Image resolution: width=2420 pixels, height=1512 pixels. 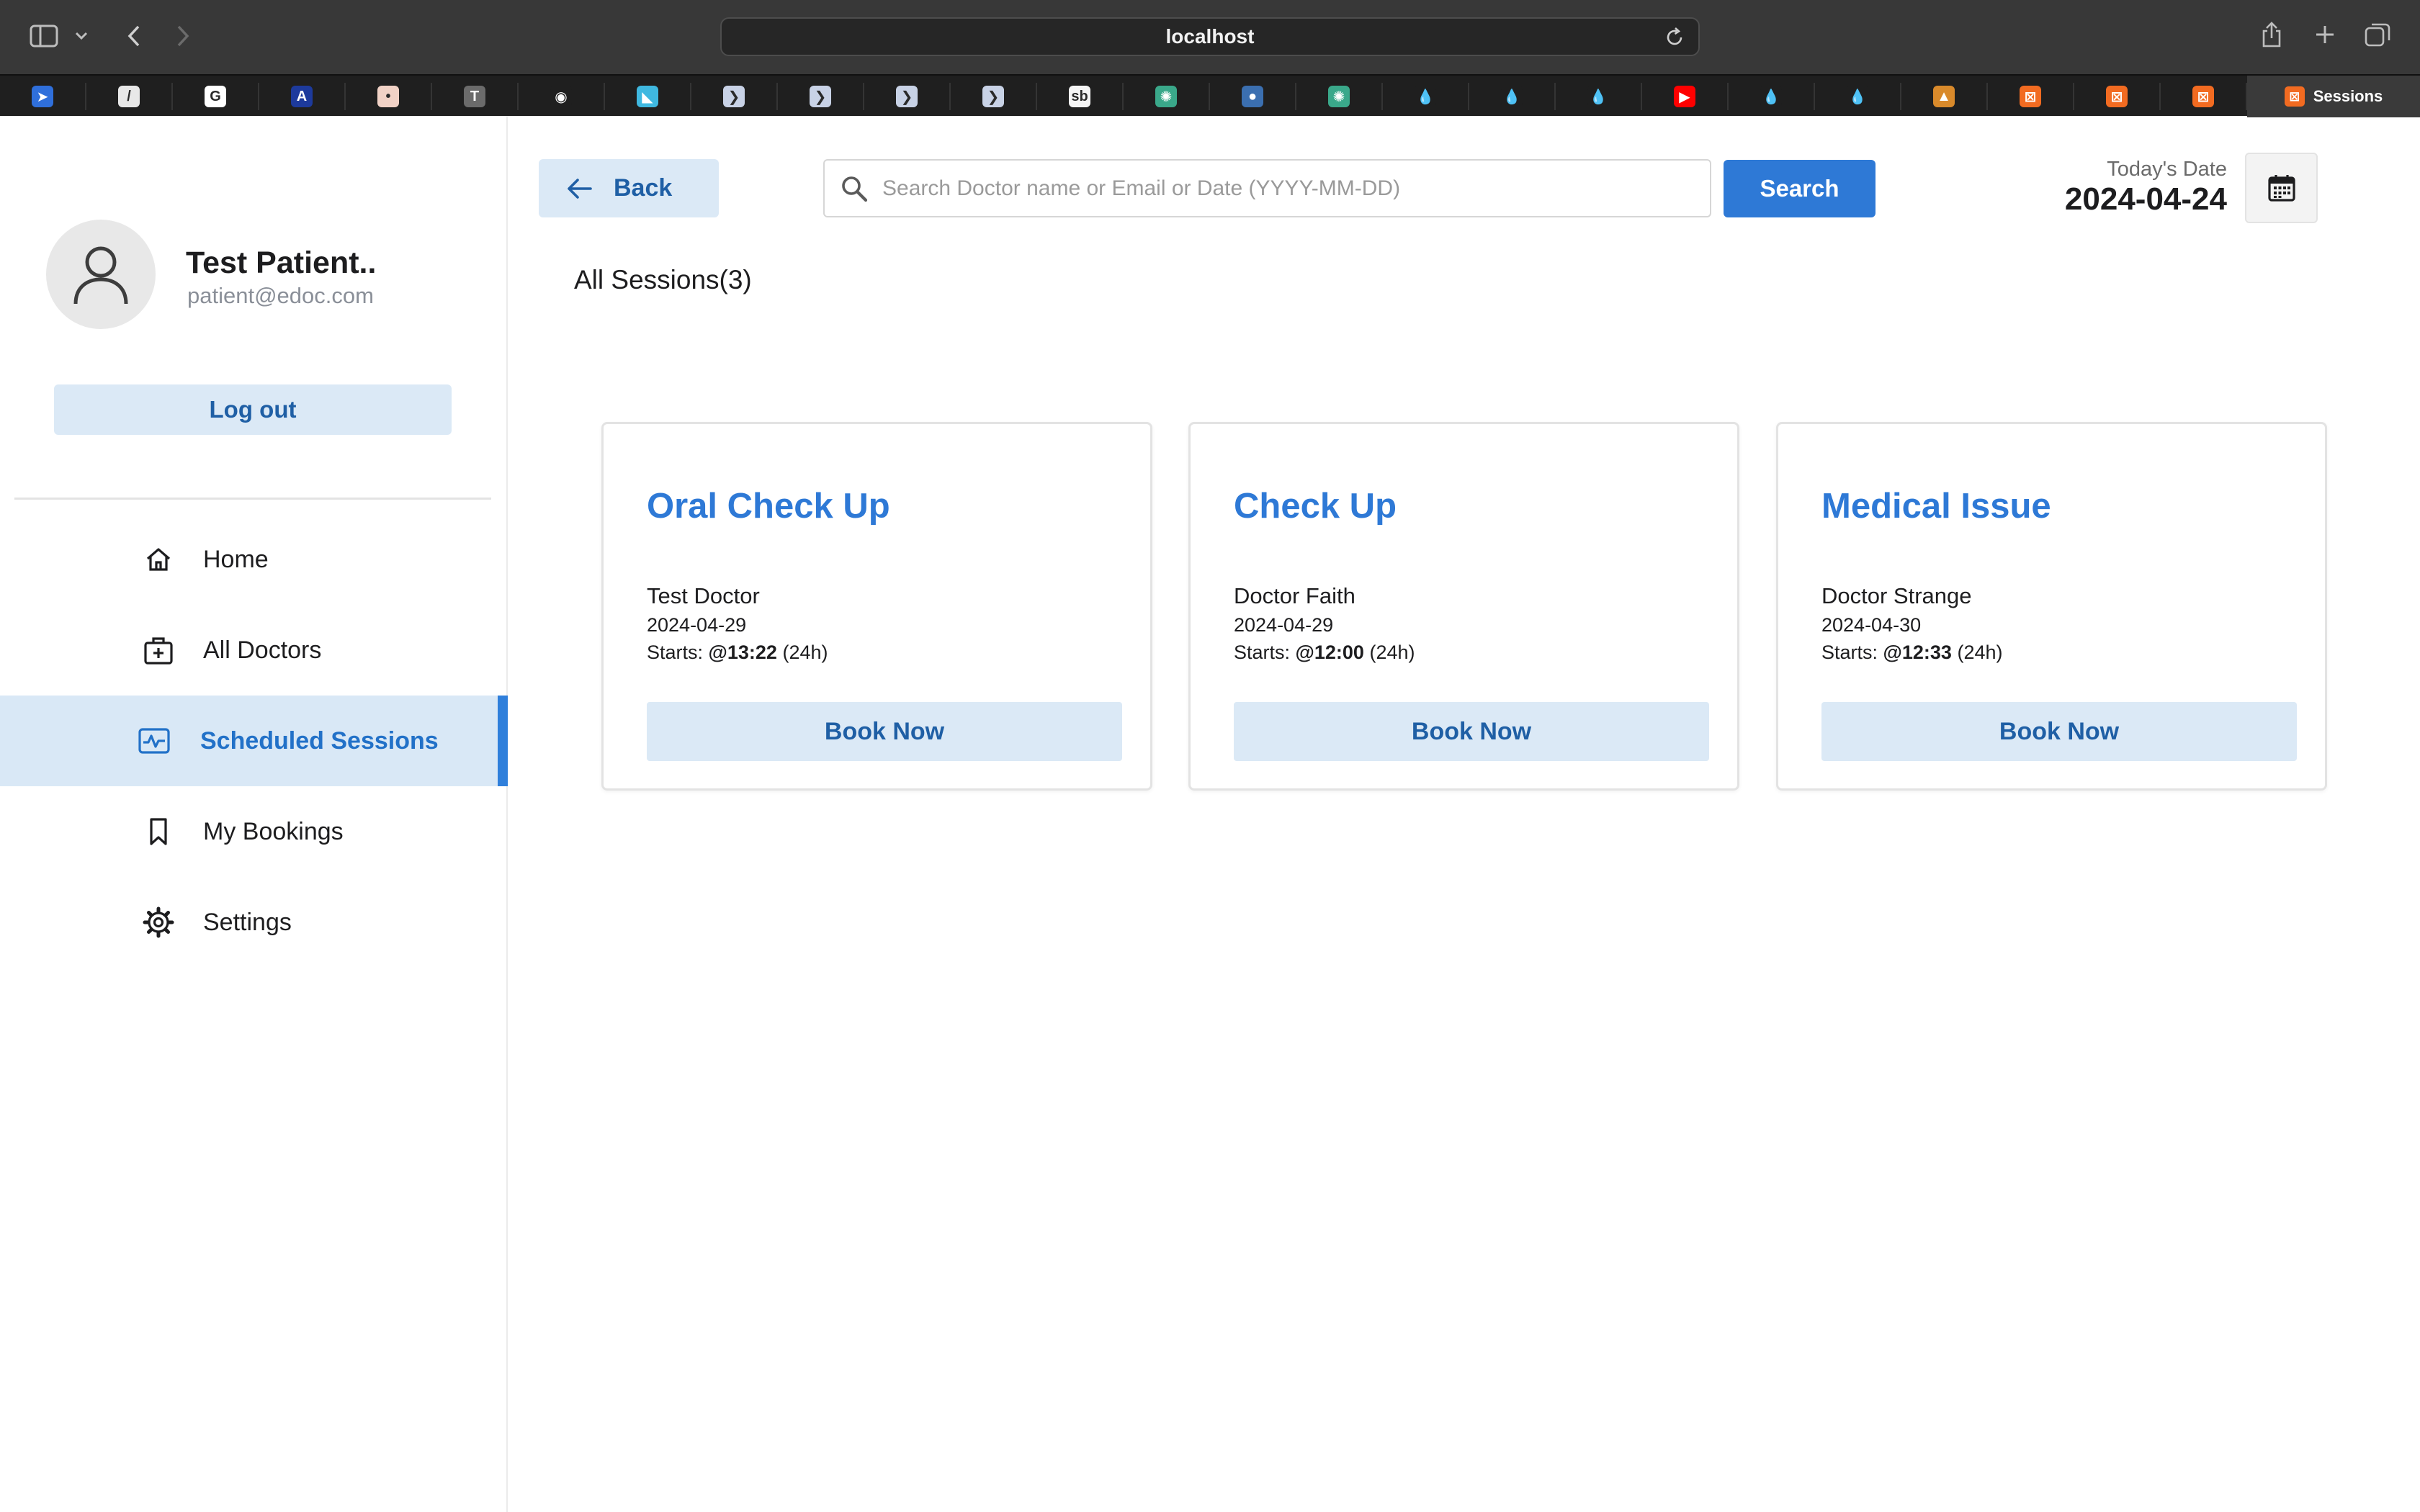 What do you see at coordinates (43, 36) in the screenshot?
I see `sidebar-toggle-icon` at bounding box center [43, 36].